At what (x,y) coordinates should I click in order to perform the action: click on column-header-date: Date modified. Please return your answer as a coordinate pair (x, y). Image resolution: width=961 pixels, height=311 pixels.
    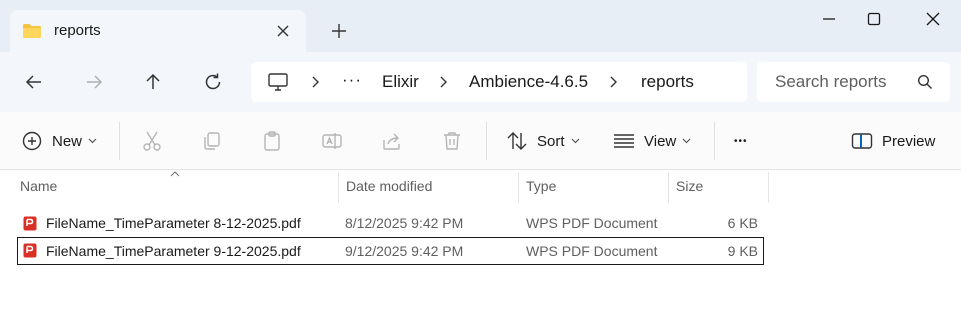
    Looking at the image, I should click on (428, 186).